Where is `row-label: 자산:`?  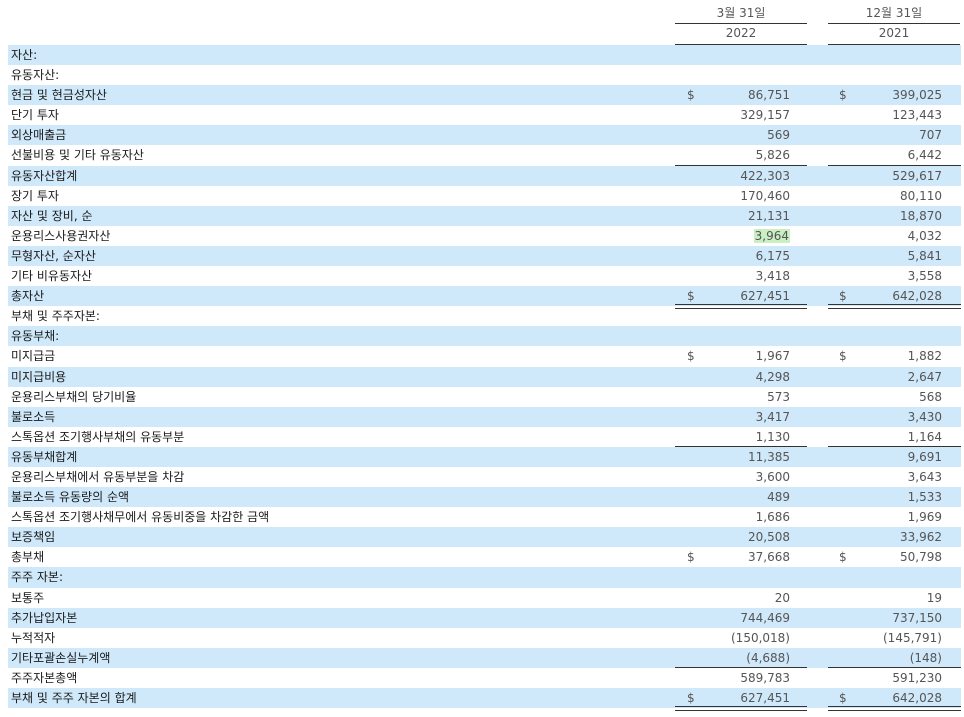 row-label: 자산: is located at coordinates (24, 55).